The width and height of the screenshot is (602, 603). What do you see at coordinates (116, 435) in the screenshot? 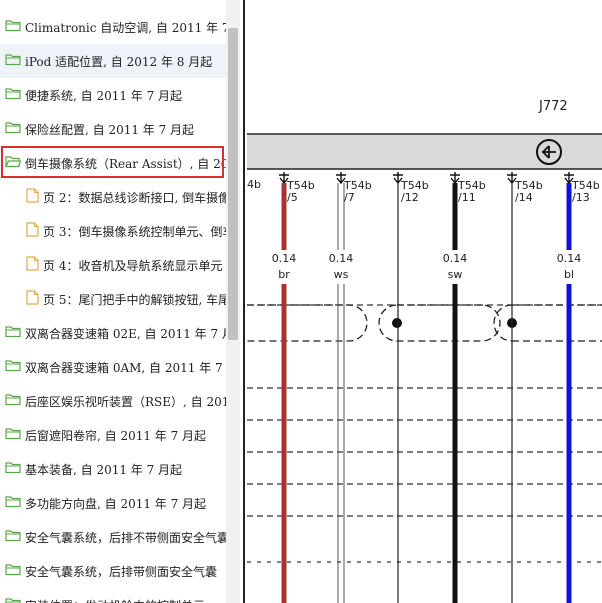
I see `tree-item-label: 后窗遮阳卷帘, 自 2011 年 7 月起` at bounding box center [116, 435].